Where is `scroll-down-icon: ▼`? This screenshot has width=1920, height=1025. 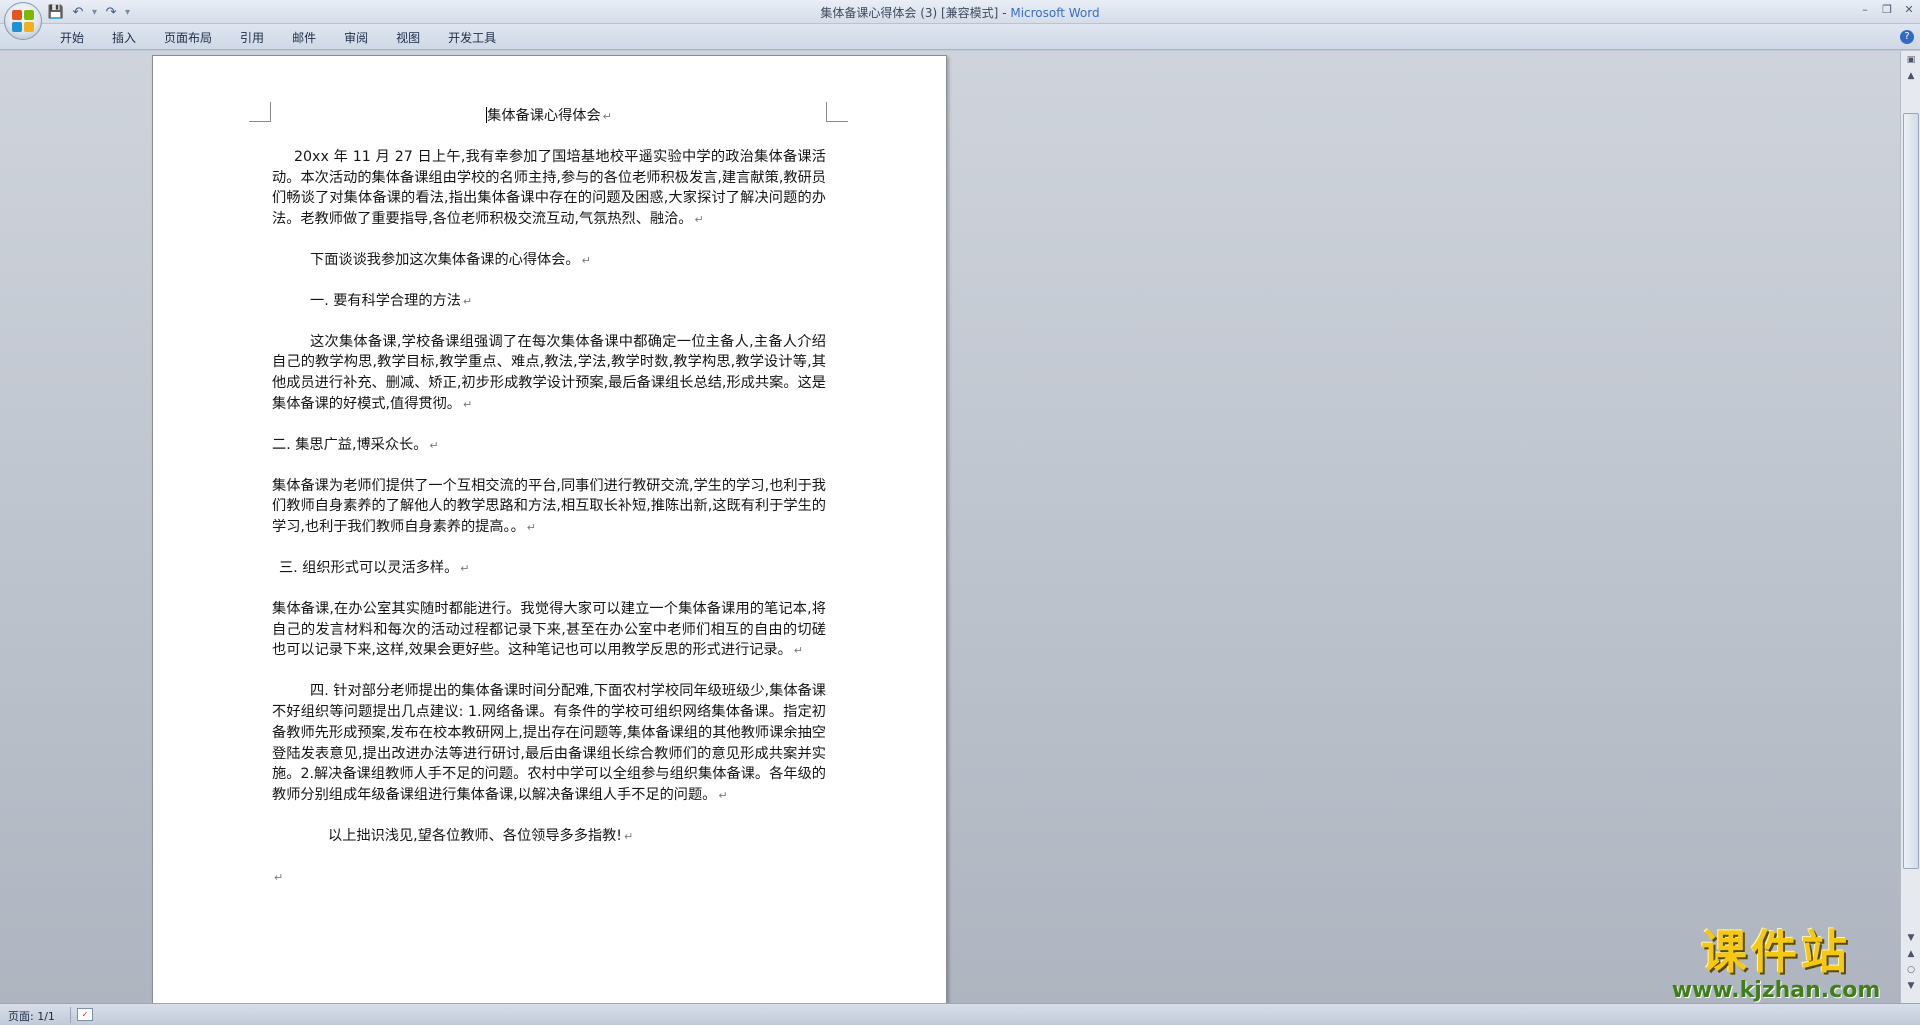
scroll-down-icon: ▼ is located at coordinates (1911, 938).